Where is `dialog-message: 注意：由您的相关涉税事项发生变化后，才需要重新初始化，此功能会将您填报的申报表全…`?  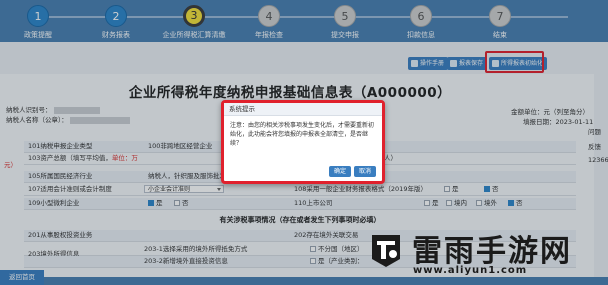 dialog-message: 注意：由您的相关涉税事项发生变化后，才需要重新初始化，此功能会将您填报的申报表全… is located at coordinates (302, 134).